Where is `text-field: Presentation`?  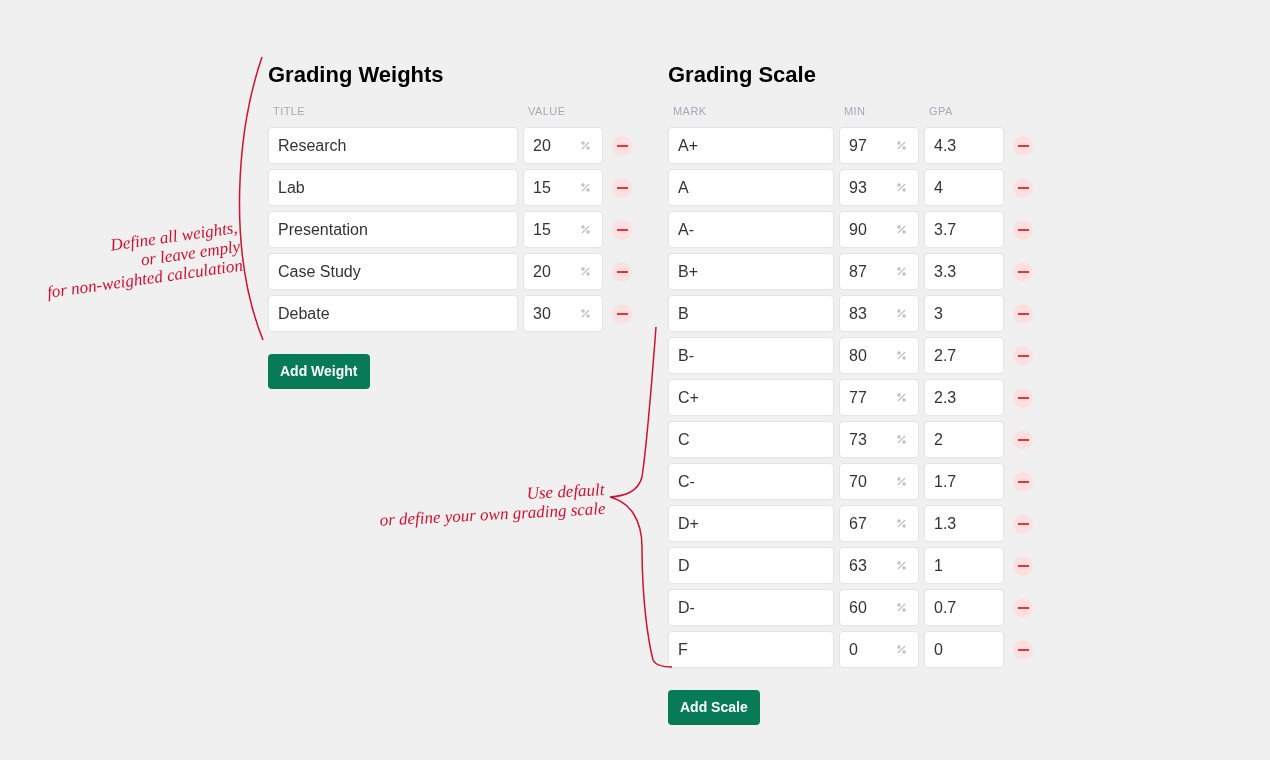
text-field: Presentation is located at coordinates (393, 229).